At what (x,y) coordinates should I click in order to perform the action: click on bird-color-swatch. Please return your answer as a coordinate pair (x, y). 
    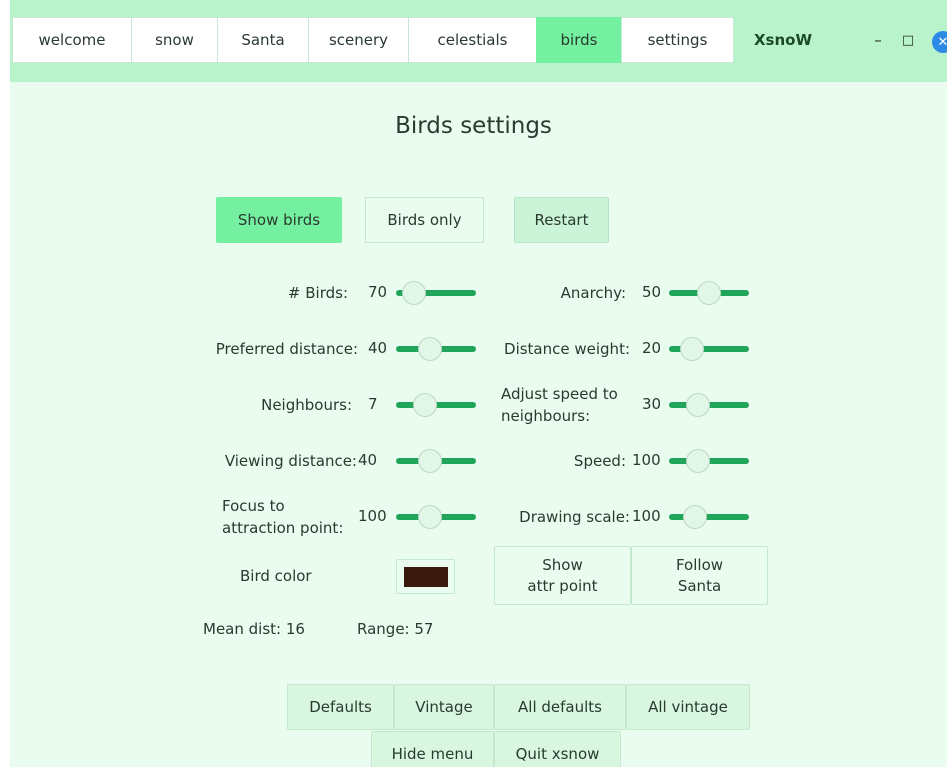
    Looking at the image, I should click on (425, 576).